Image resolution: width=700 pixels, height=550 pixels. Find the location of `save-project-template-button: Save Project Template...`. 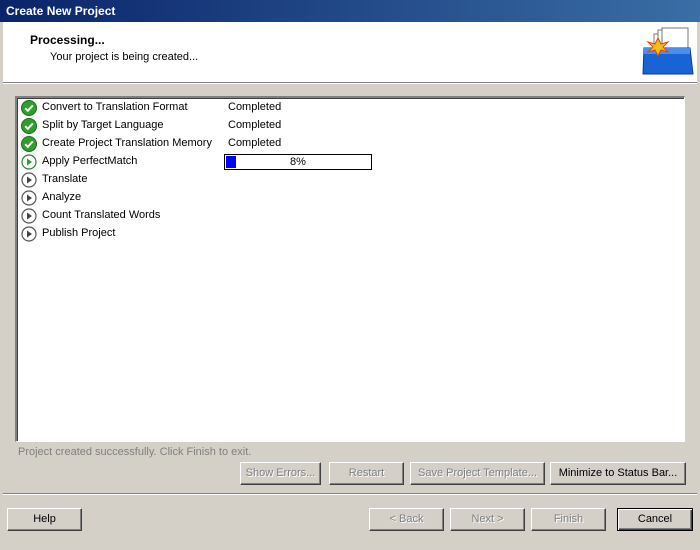

save-project-template-button: Save Project Template... is located at coordinates (477, 473).